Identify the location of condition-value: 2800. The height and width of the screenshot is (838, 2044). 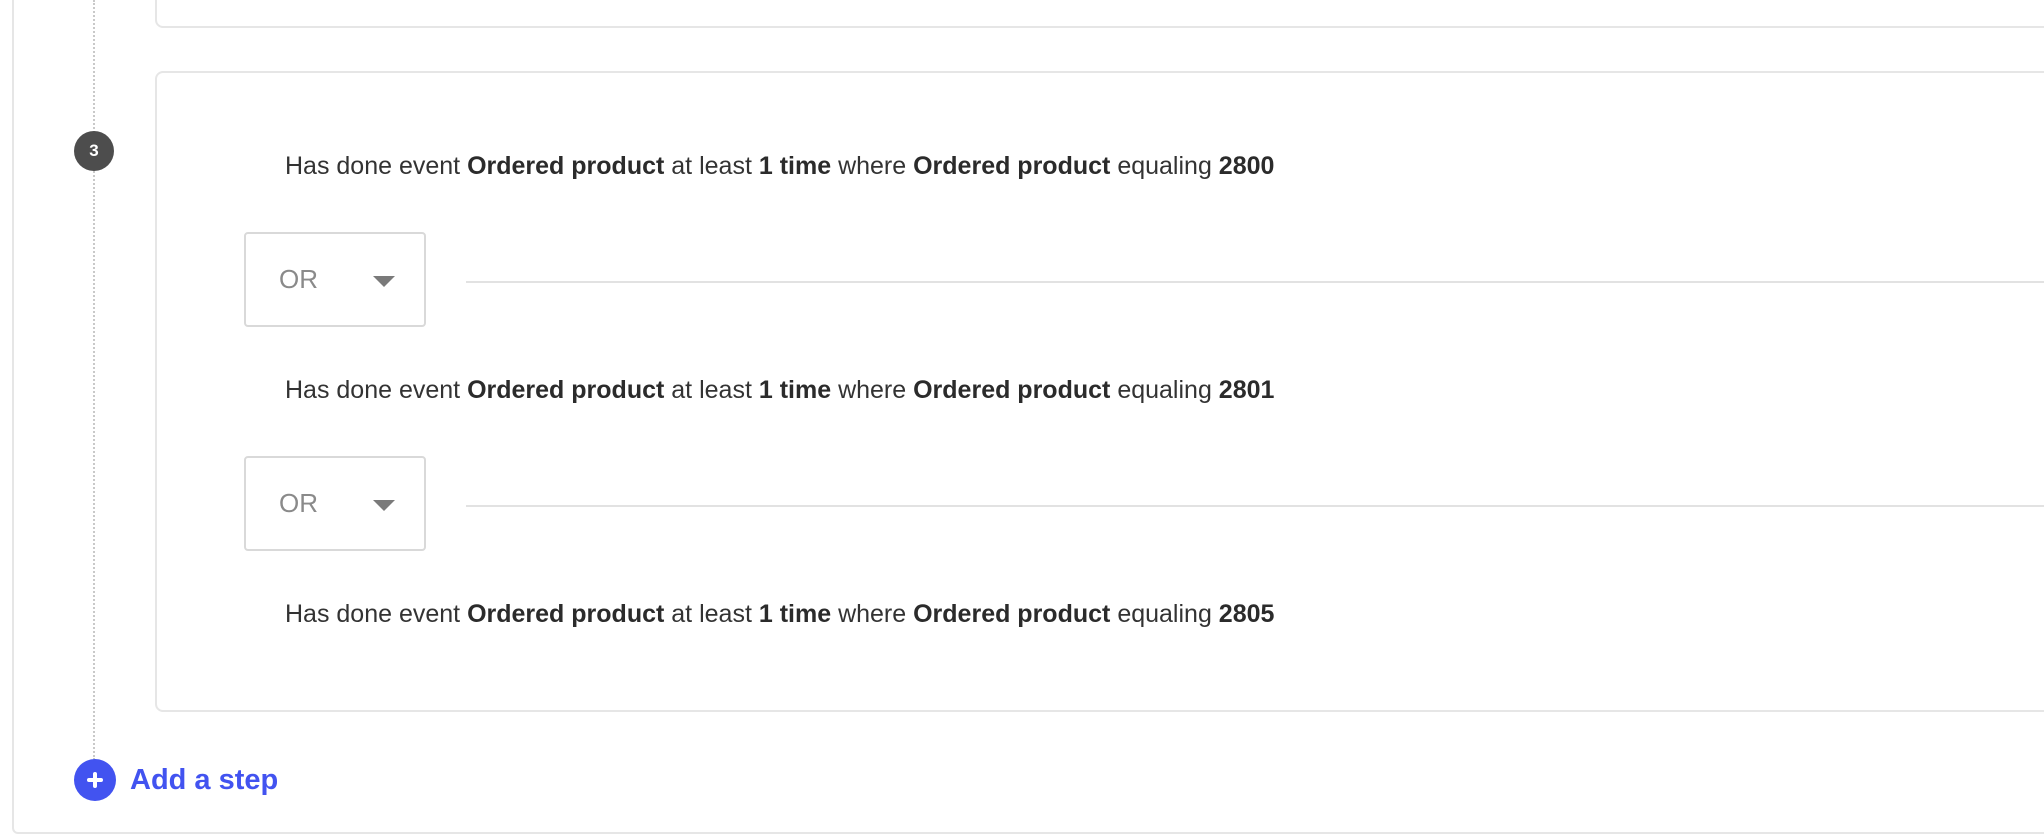
(1247, 166).